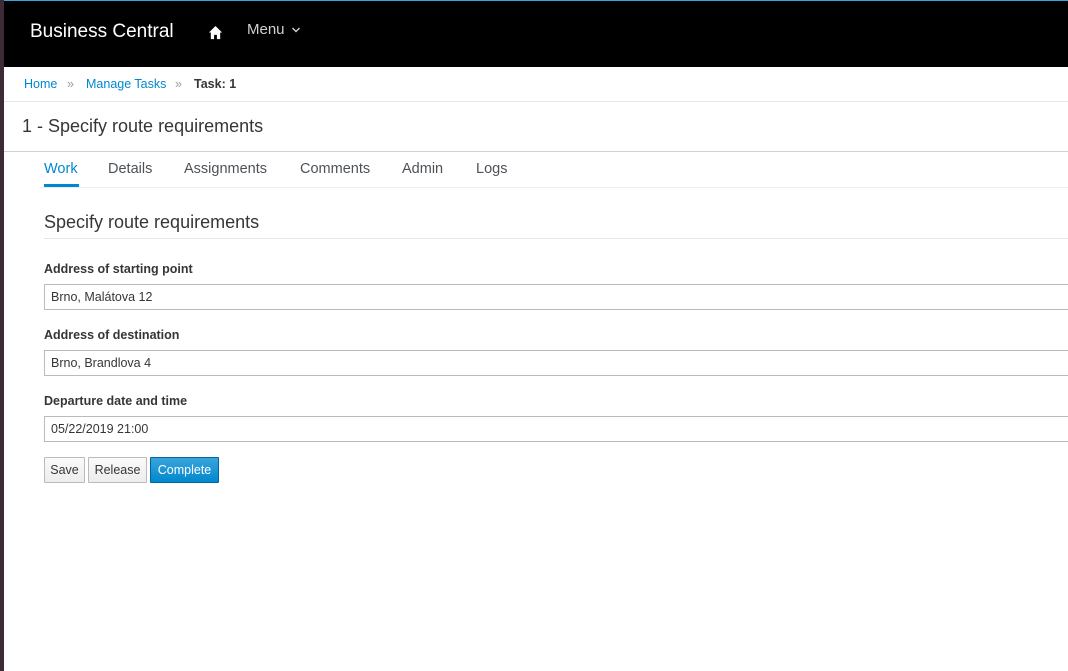 The height and width of the screenshot is (671, 1068). What do you see at coordinates (112, 335) in the screenshot?
I see `destination-label: Address of destination` at bounding box center [112, 335].